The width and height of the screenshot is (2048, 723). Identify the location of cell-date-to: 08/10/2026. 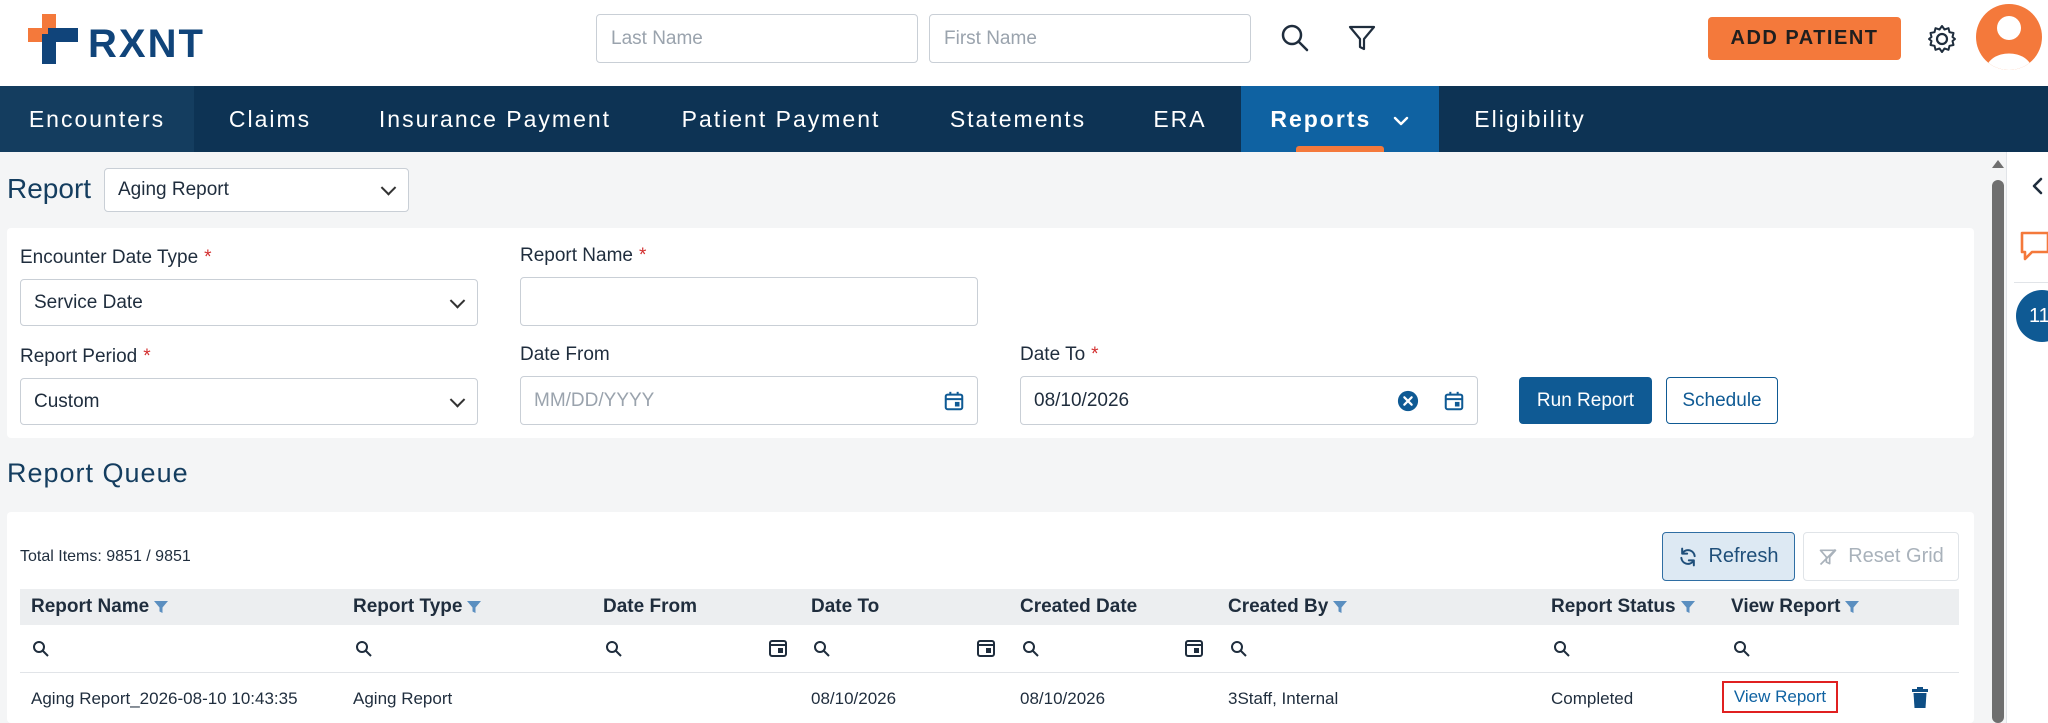
(854, 698).